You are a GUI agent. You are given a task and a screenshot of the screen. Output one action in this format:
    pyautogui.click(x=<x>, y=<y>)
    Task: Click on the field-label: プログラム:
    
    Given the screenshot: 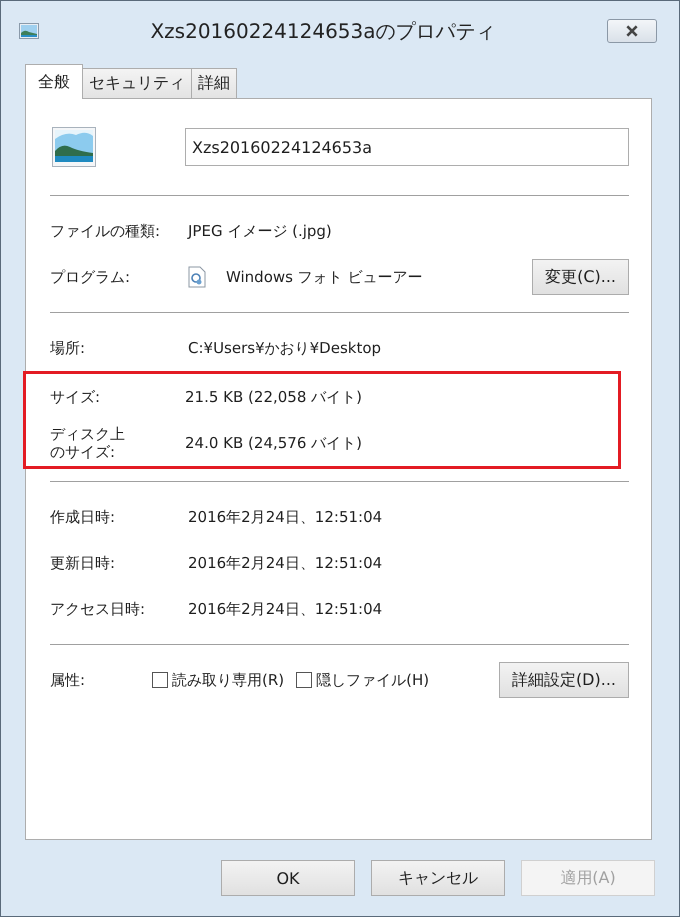 What is the action you would take?
    pyautogui.click(x=90, y=277)
    